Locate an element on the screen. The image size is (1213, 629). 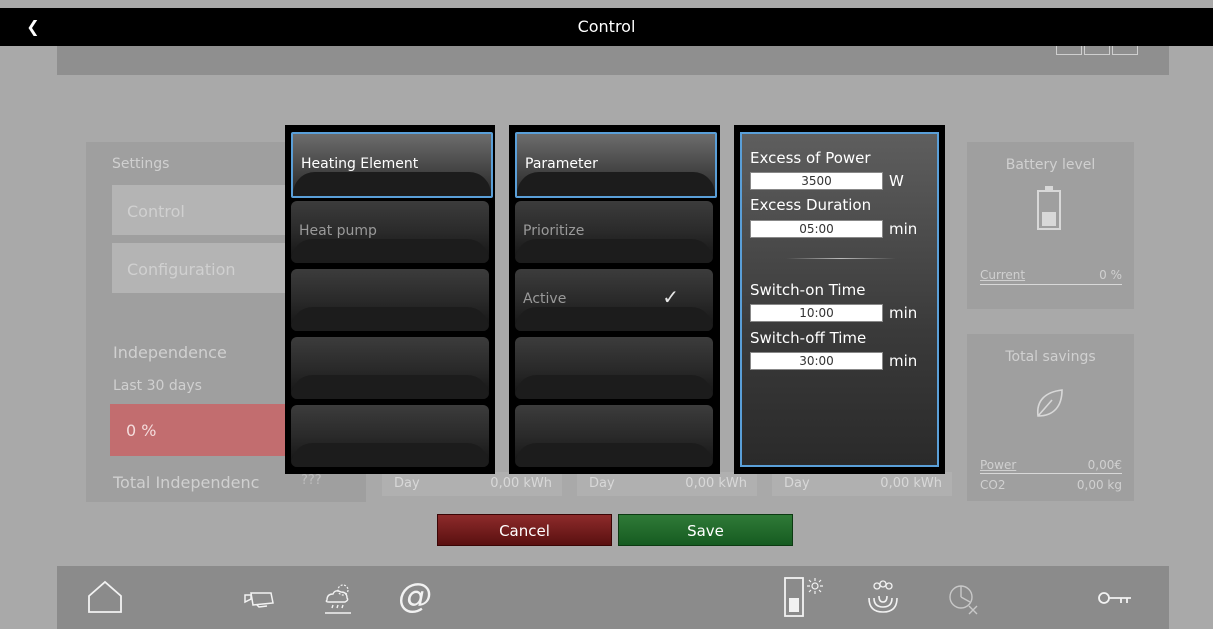
excess-duration-input is located at coordinates (816, 229).